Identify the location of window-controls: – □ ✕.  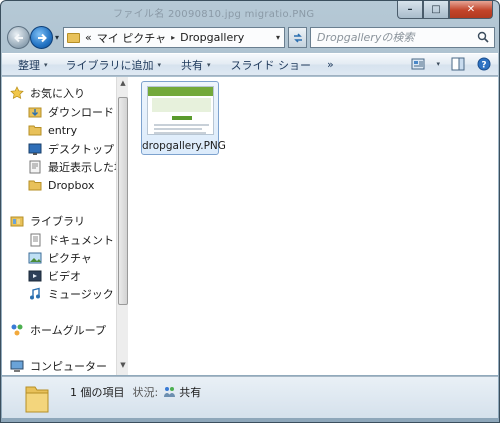
(445, 10).